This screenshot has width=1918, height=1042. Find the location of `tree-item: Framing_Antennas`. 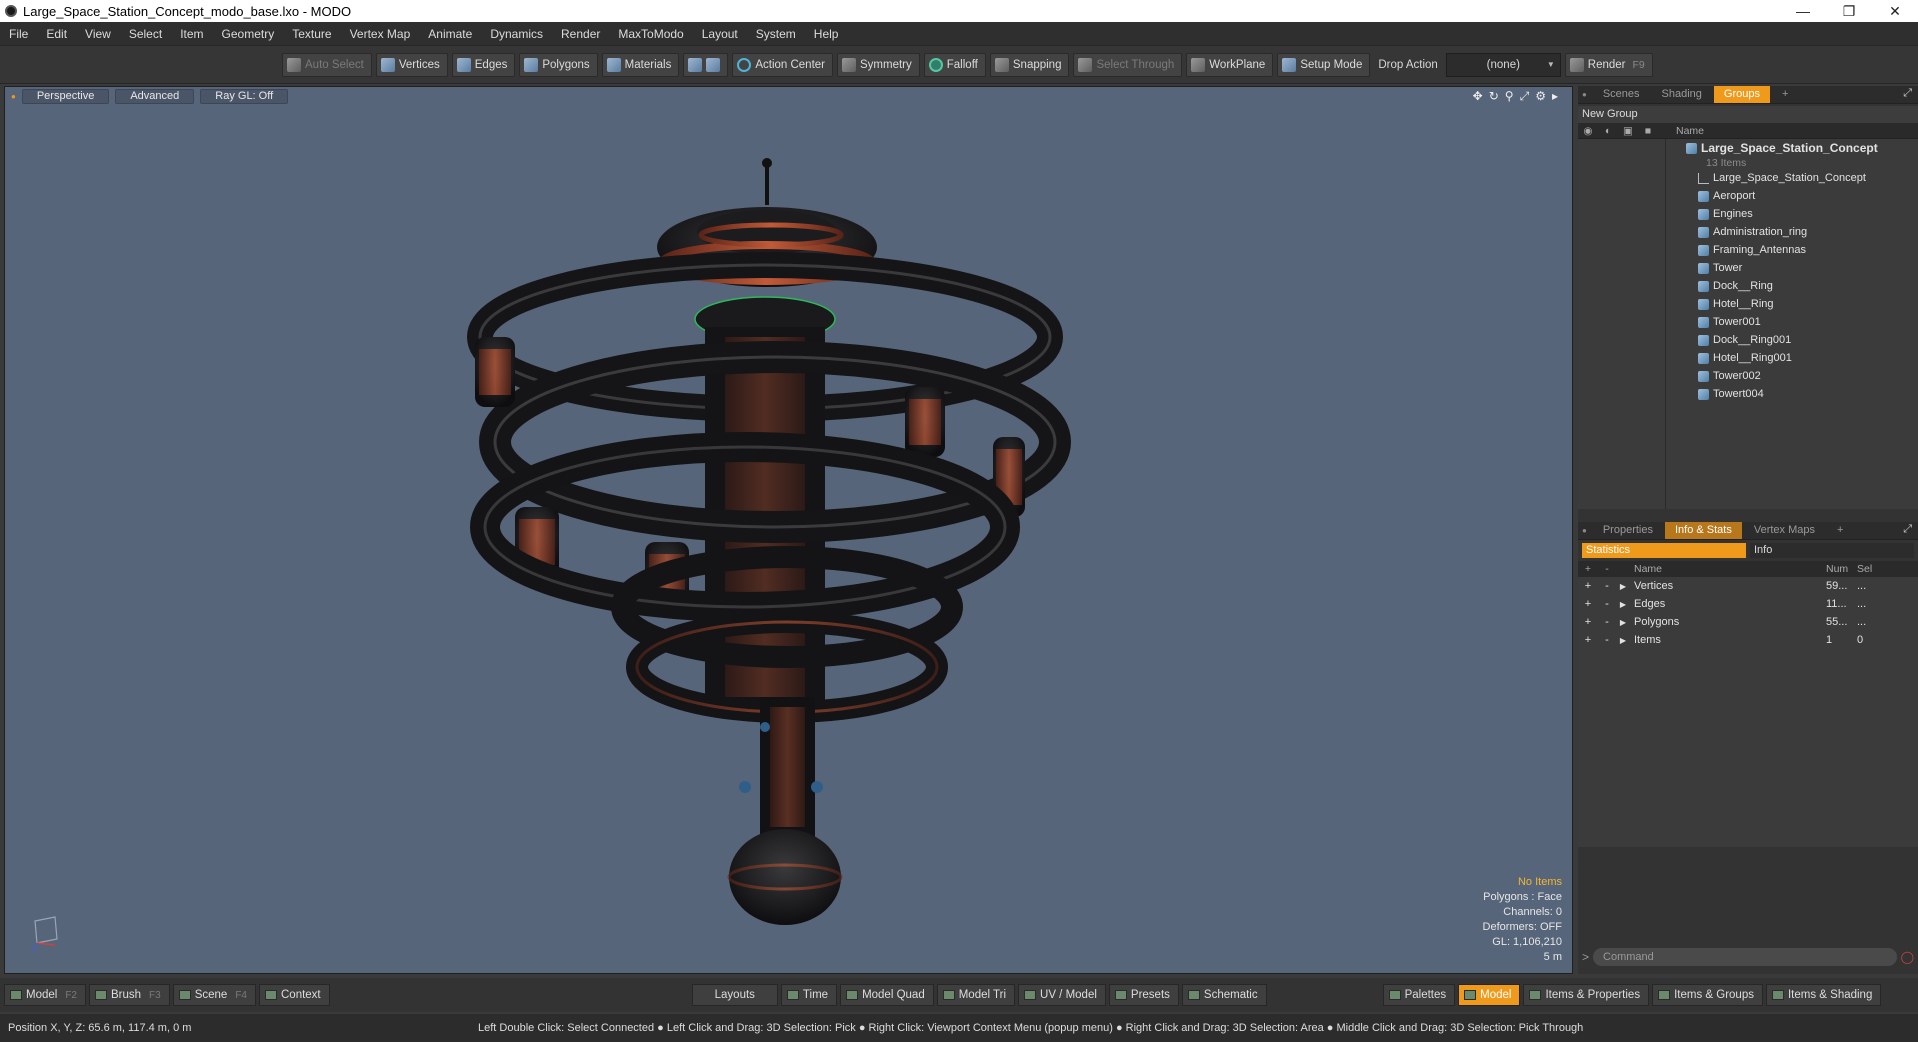

tree-item: Framing_Antennas is located at coordinates (1748, 250).